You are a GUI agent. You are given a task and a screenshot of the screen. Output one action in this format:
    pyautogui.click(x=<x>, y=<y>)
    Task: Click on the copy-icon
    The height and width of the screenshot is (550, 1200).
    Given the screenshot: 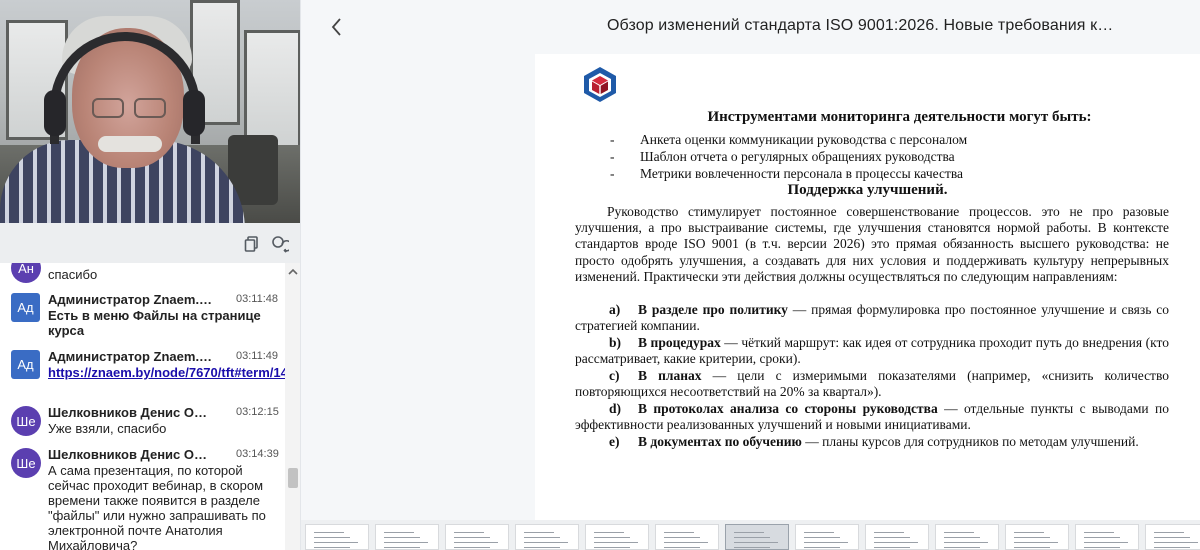 What is the action you would take?
    pyautogui.click(x=252, y=244)
    